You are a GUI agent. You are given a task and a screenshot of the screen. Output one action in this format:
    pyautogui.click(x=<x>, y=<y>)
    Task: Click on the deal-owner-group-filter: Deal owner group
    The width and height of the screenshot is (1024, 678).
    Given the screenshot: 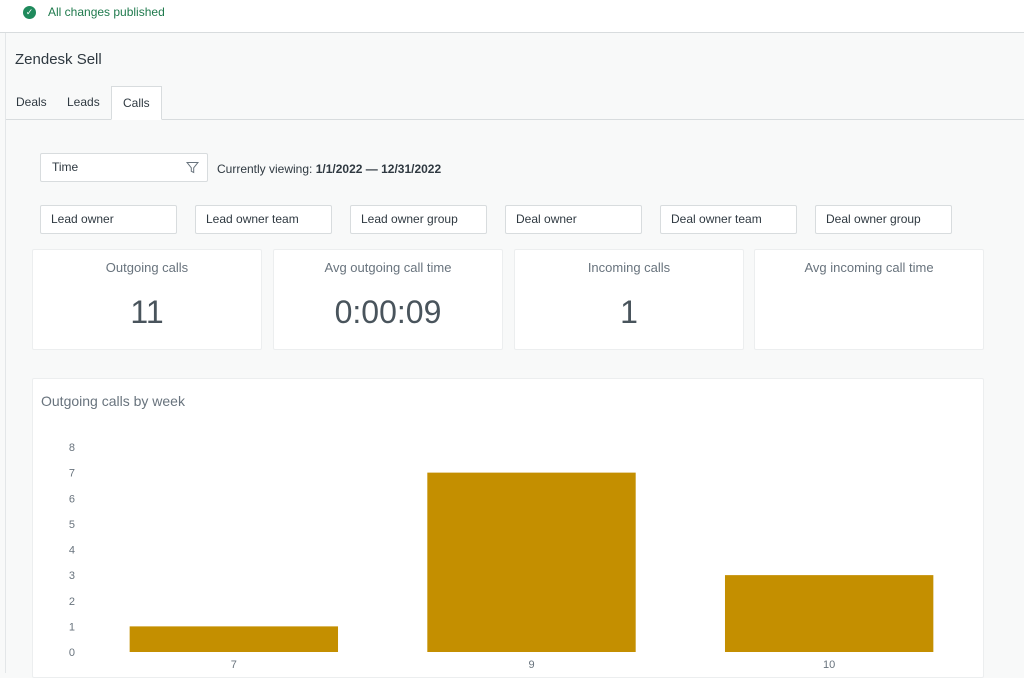 What is the action you would take?
    pyautogui.click(x=883, y=219)
    